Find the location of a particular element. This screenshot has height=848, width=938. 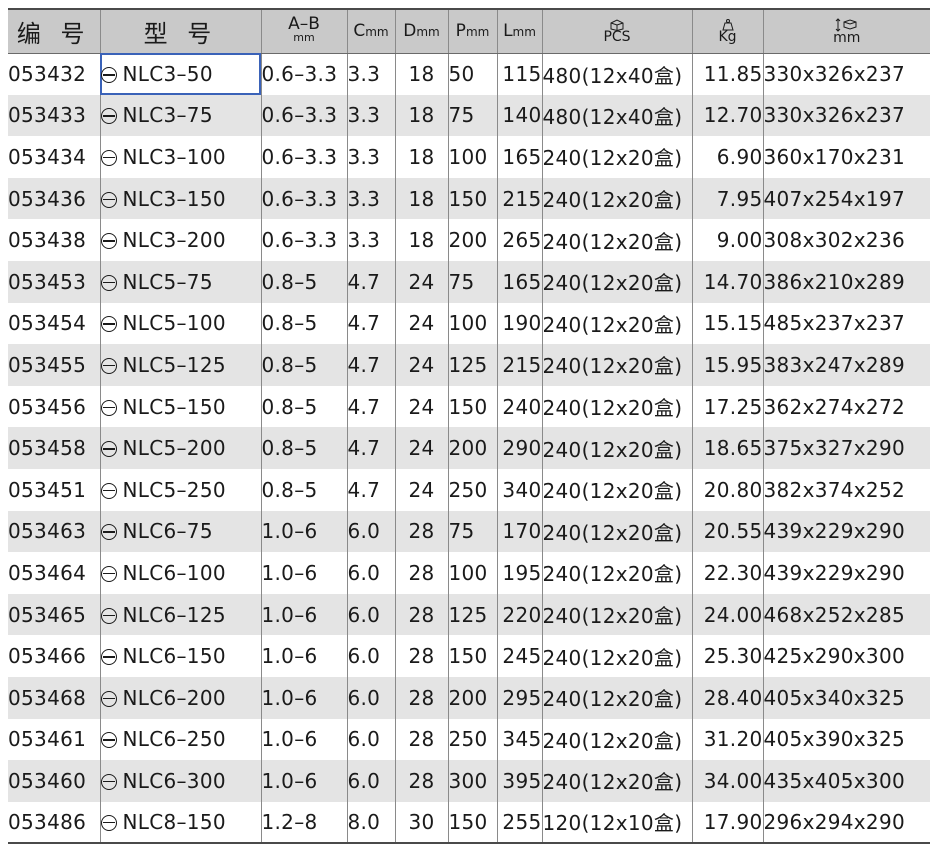

cell-size: 435x405x300 is located at coordinates (846, 781).